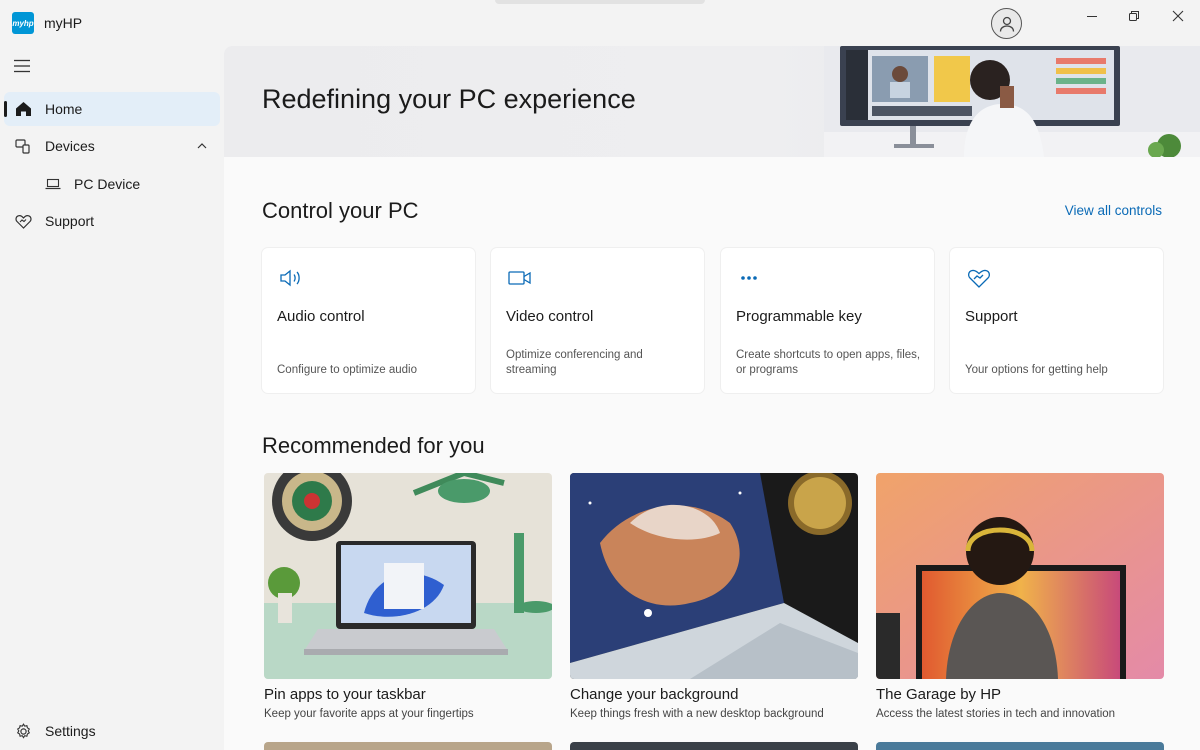  What do you see at coordinates (712, 101) in the screenshot?
I see `hero-banner: Redefining your PC experience` at bounding box center [712, 101].